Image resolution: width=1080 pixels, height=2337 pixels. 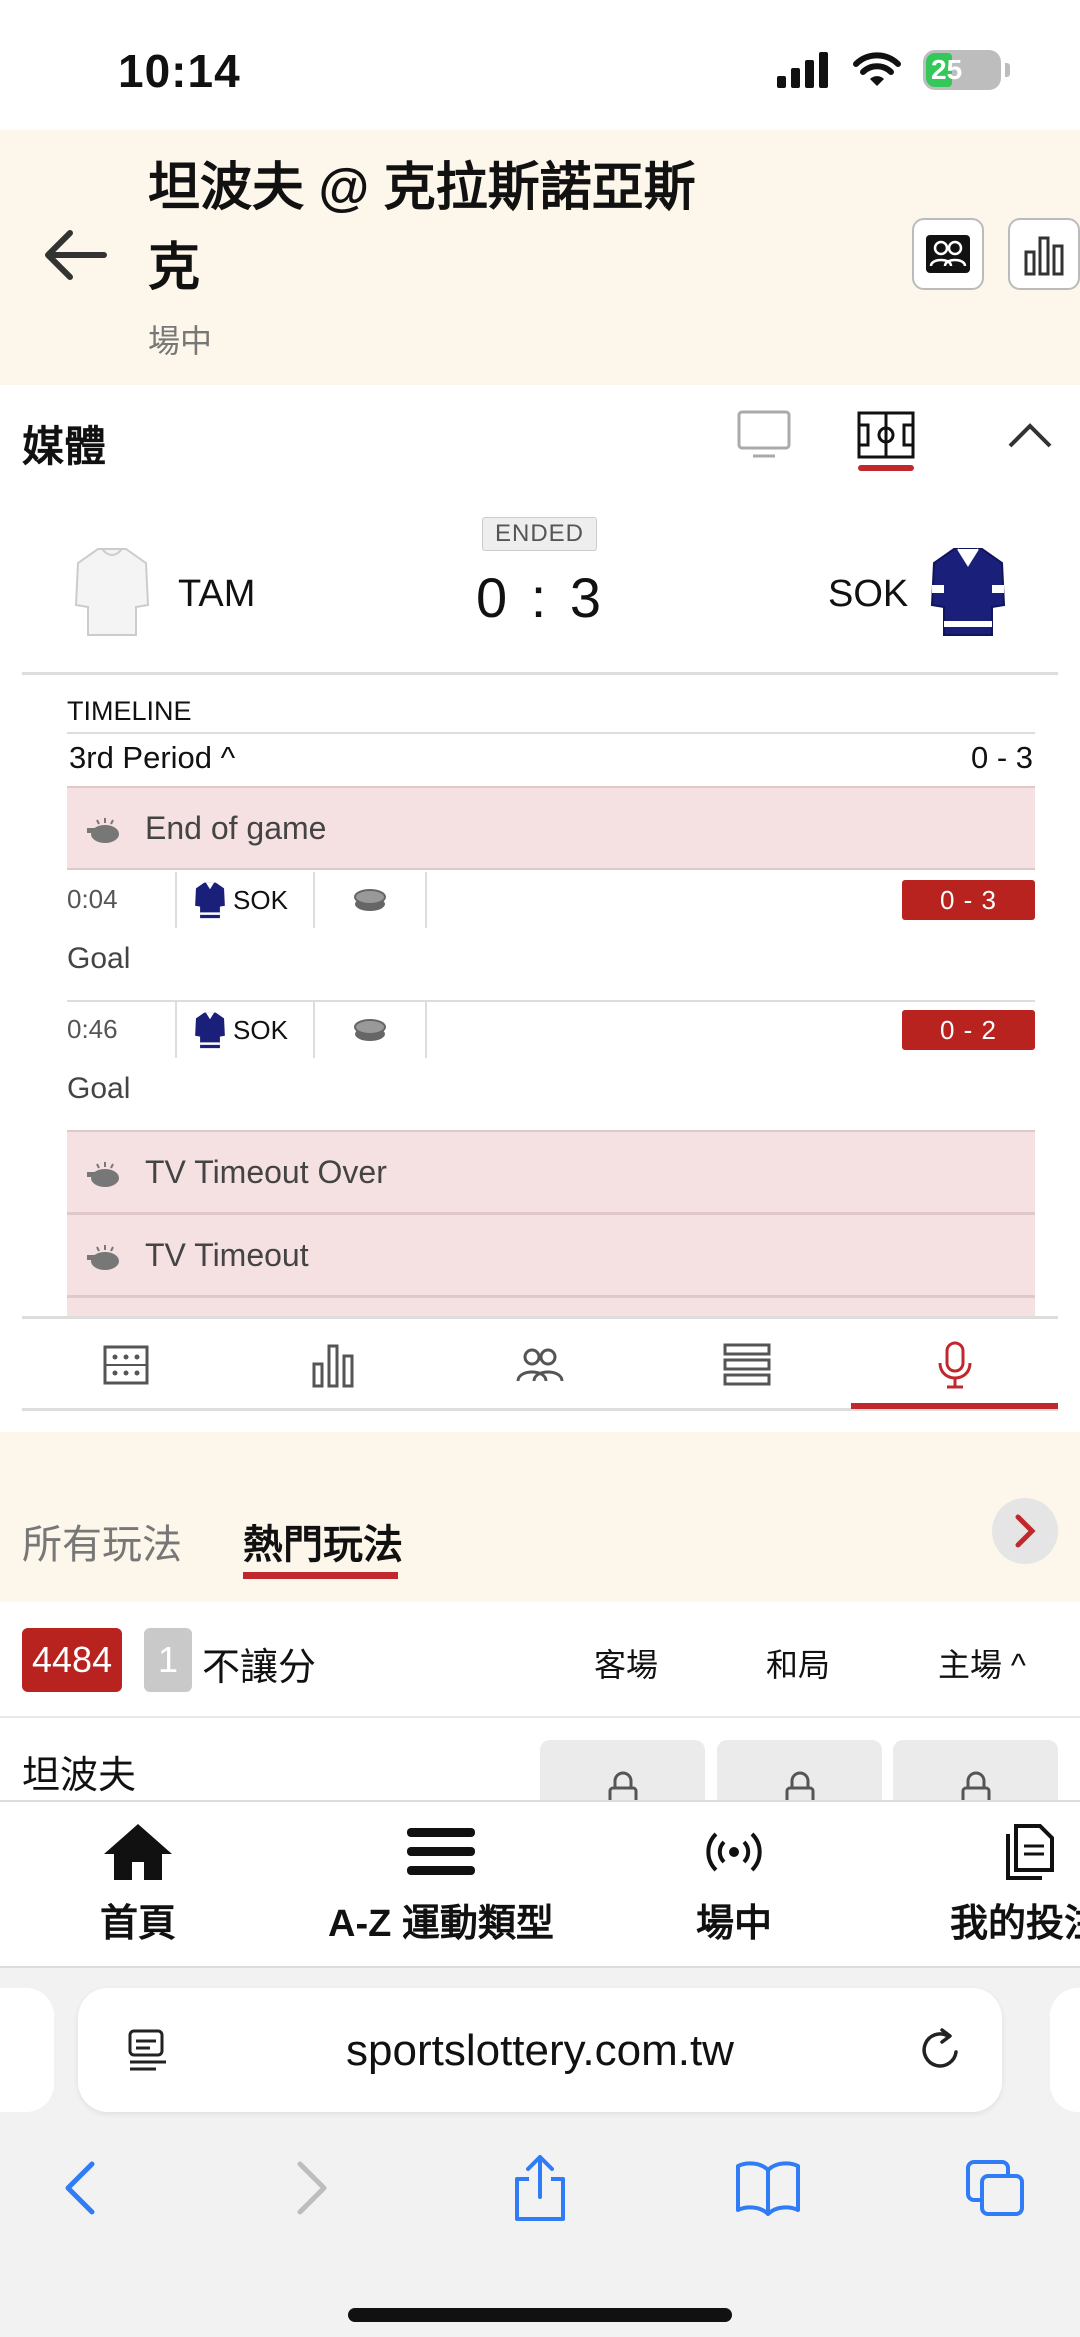 I want to click on event-text: End of game, so click(x=236, y=828).